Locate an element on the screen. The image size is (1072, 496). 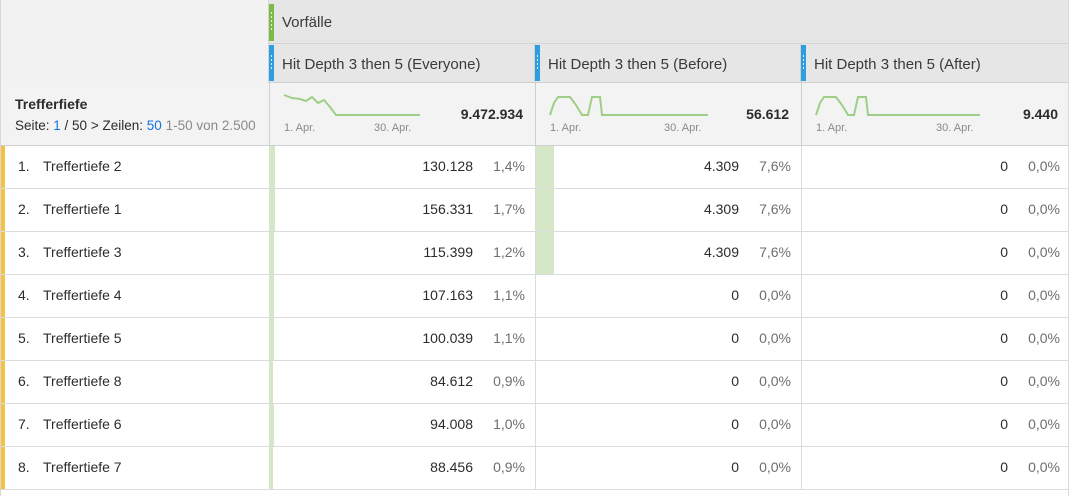
page-label: Seite: is located at coordinates (34, 125).